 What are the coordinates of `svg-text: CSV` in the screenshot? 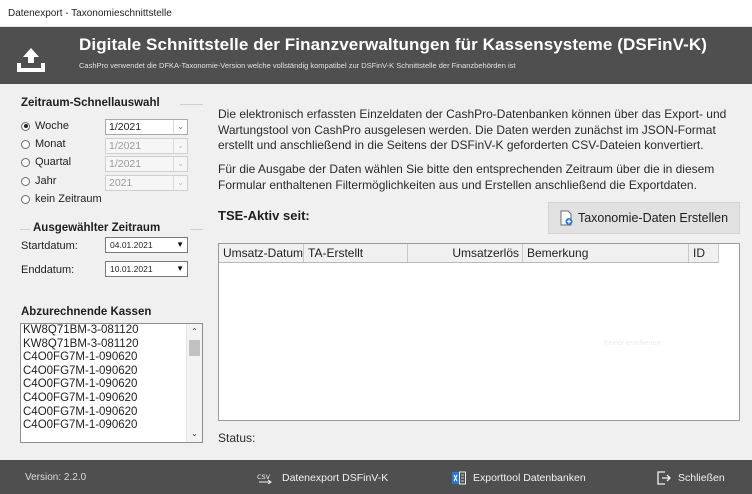 It's located at (264, 477).